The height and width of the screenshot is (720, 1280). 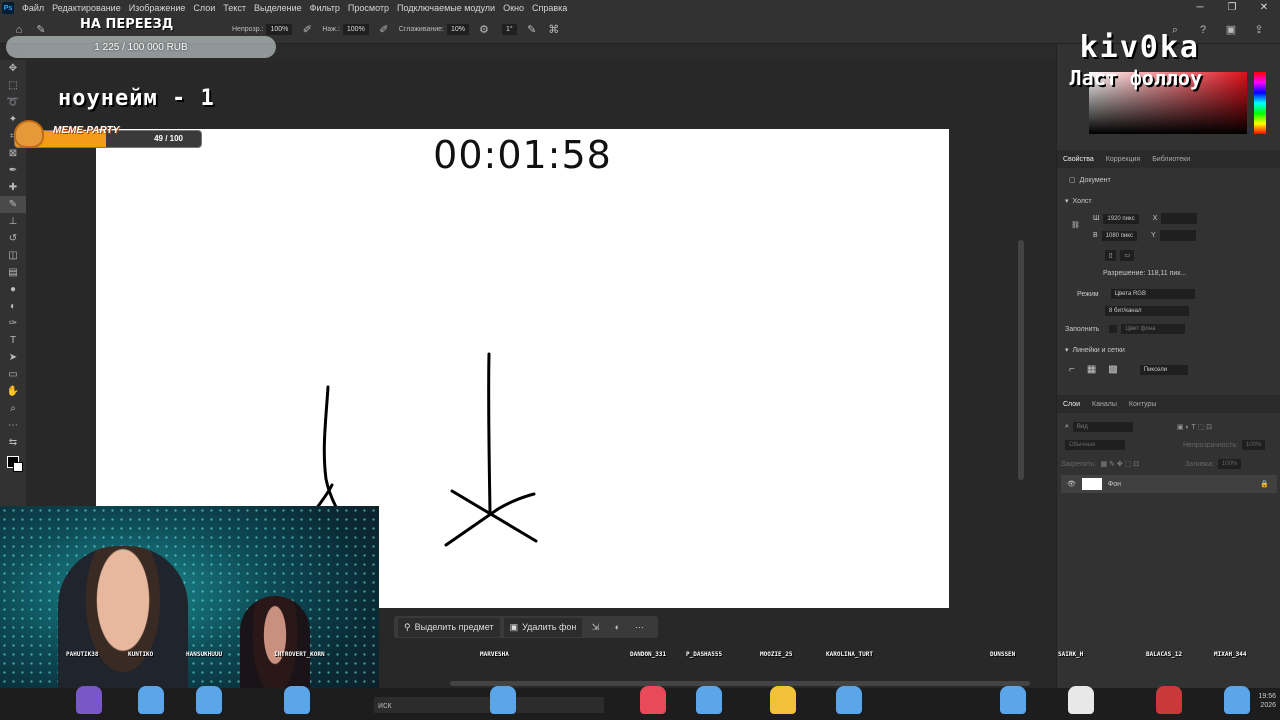 What do you see at coordinates (1171, 159) in the screenshot?
I see `tab-libraries: Библиотеки` at bounding box center [1171, 159].